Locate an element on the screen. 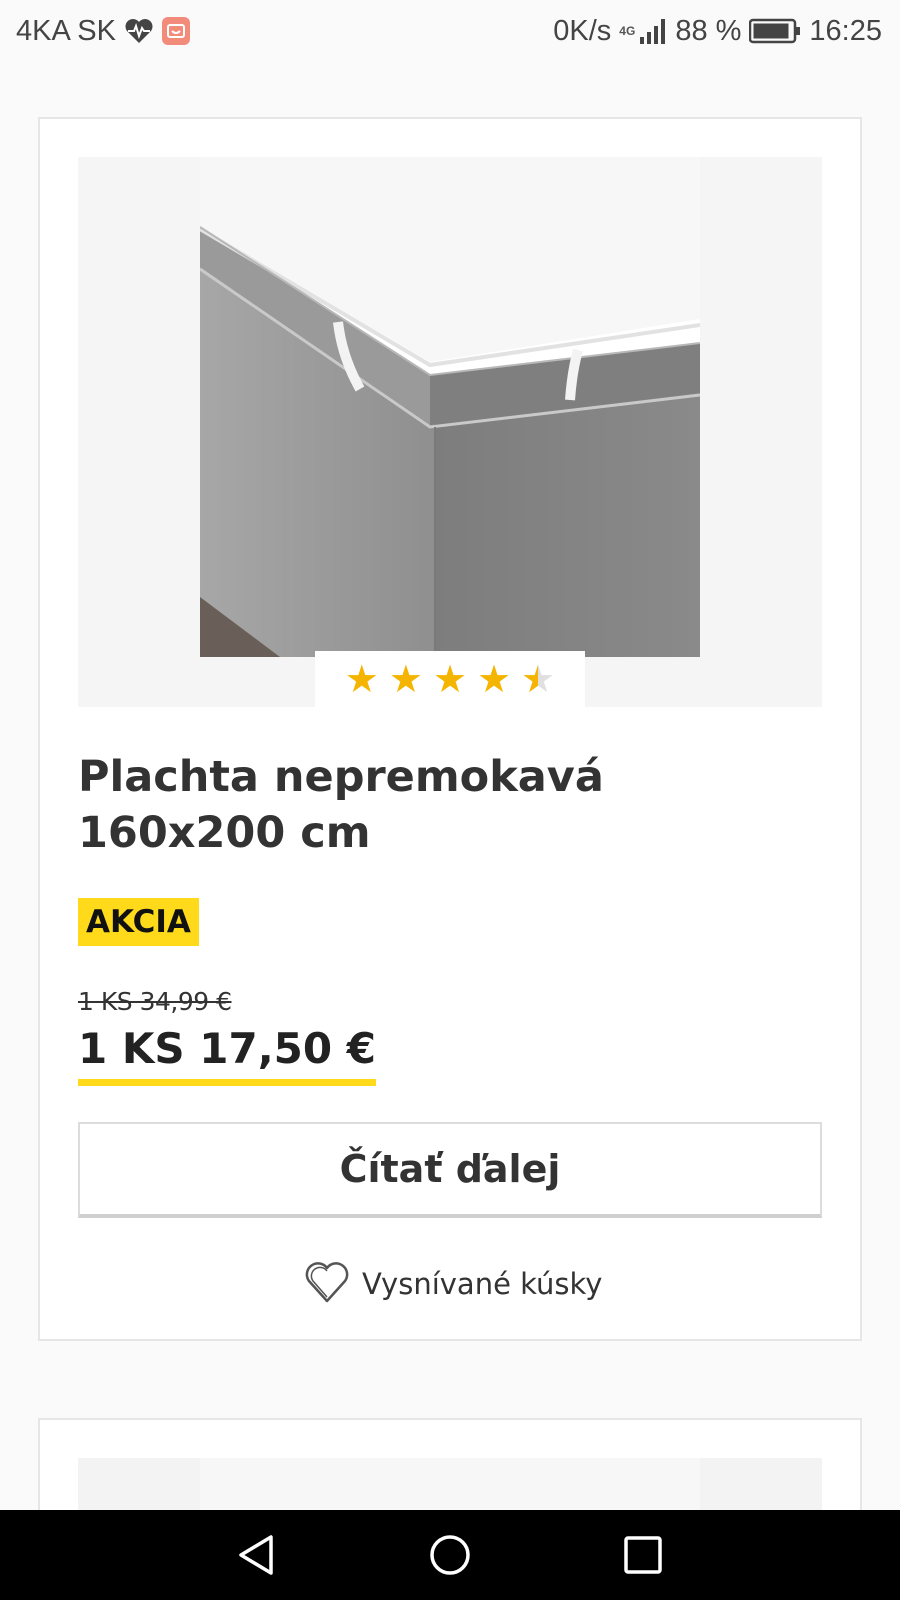  signal-icon is located at coordinates (653, 31).